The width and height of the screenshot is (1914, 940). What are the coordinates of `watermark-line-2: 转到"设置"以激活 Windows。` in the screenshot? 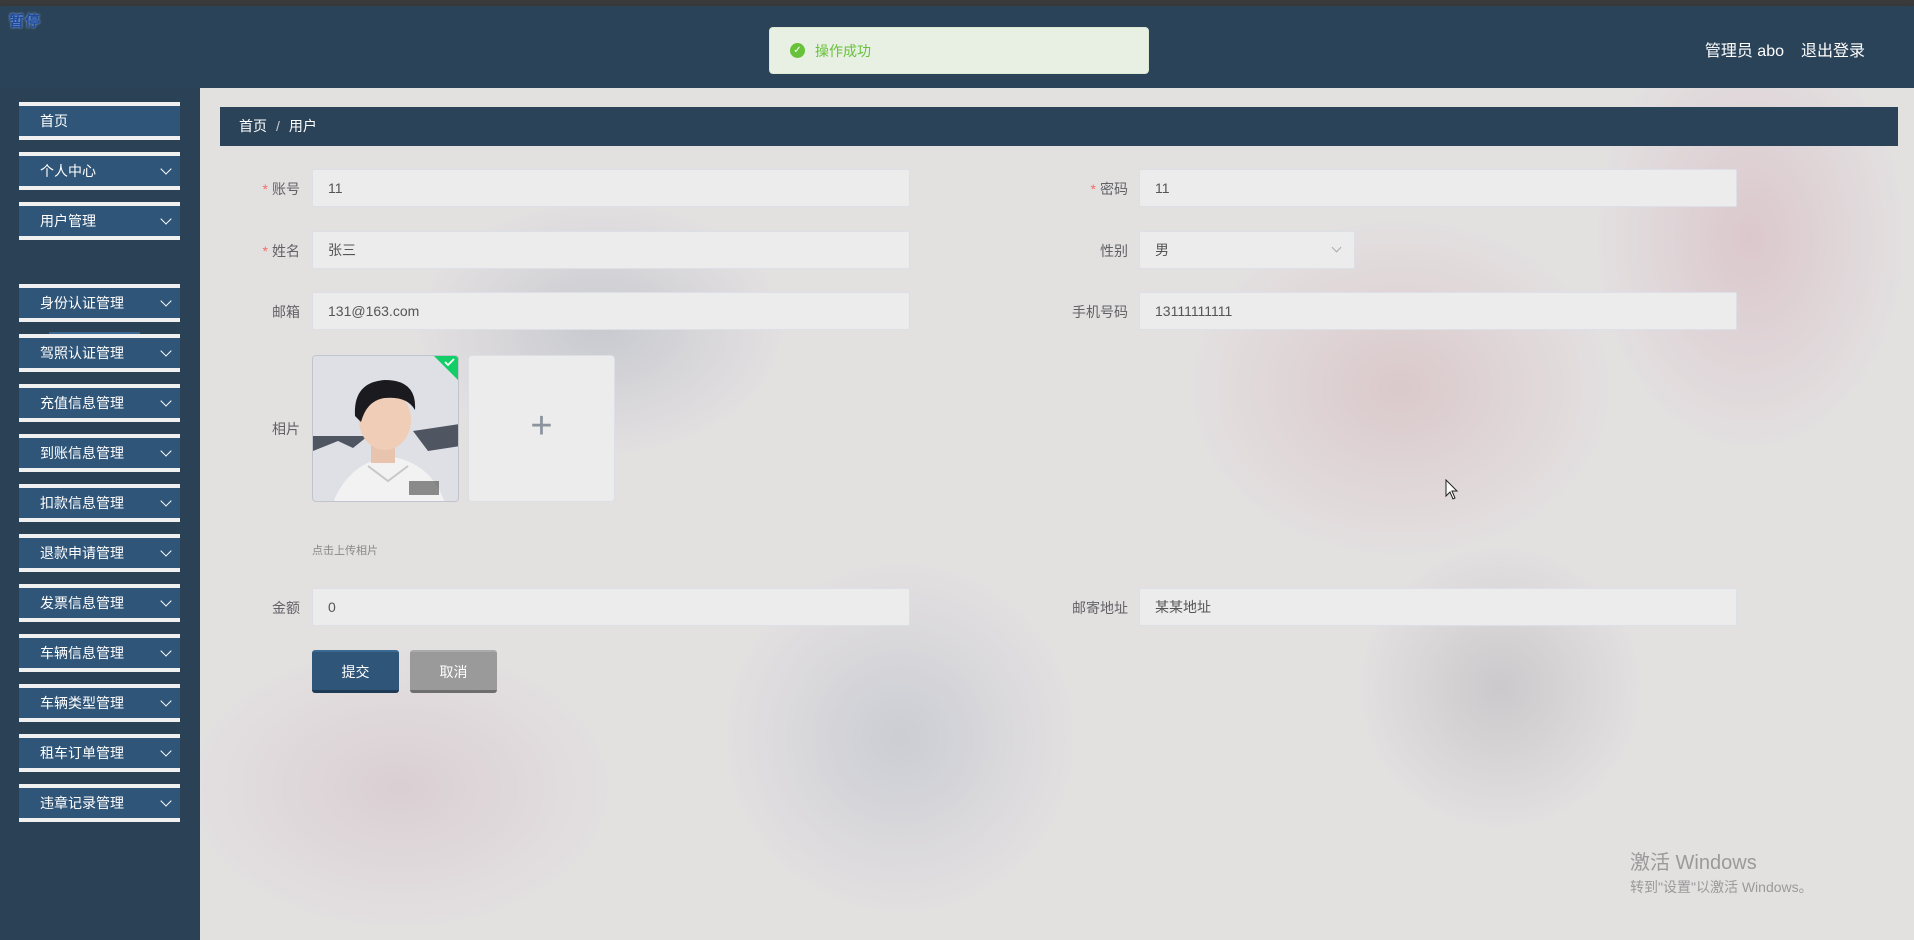 It's located at (1721, 887).